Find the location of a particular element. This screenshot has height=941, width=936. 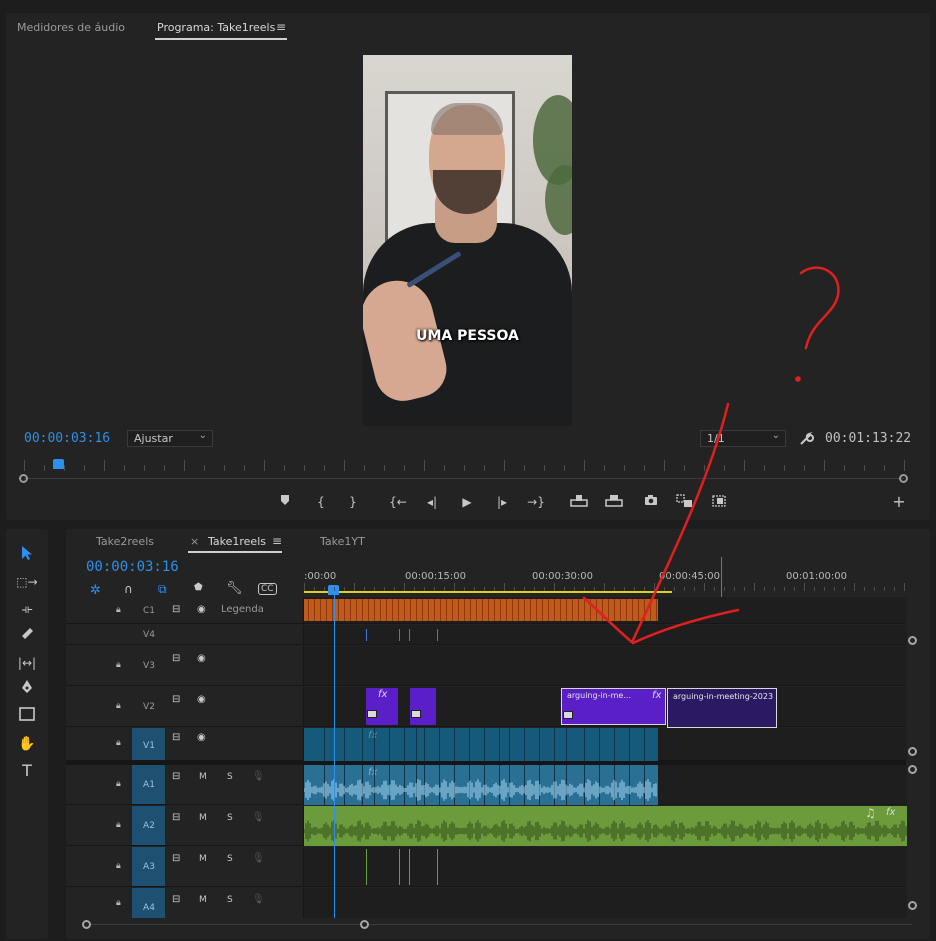

red-annotation-overlay is located at coordinates (711, 455).